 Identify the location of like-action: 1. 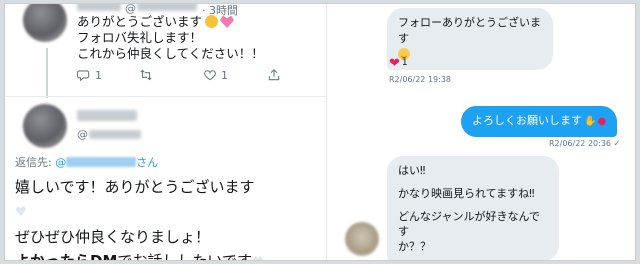
(215, 75).